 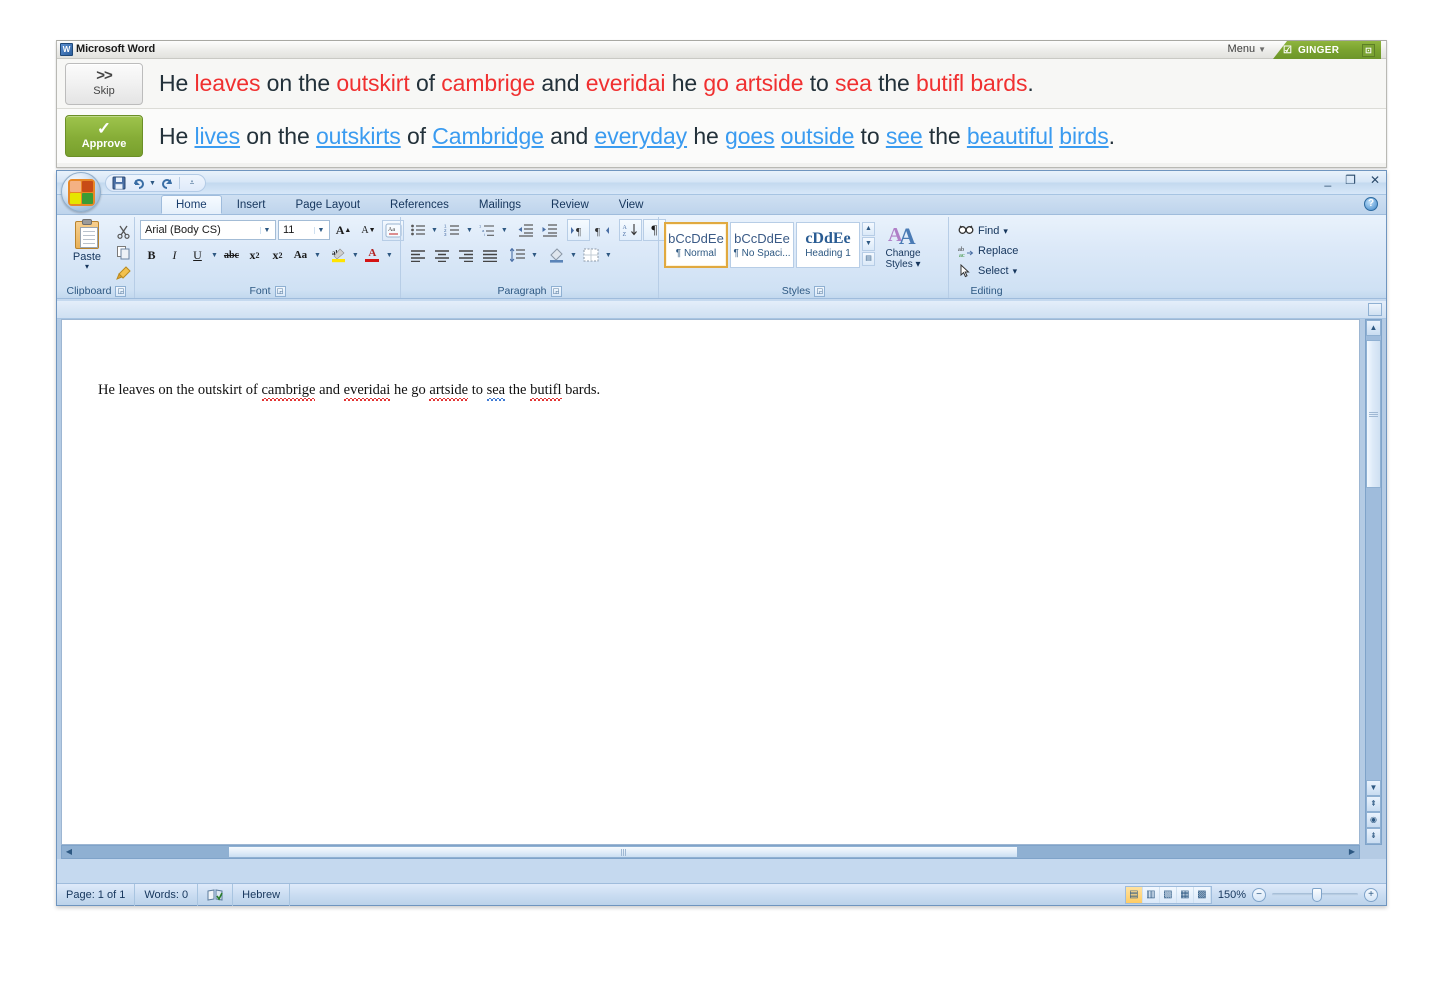 I want to click on strikethrough-button: abc, so click(x=231, y=255).